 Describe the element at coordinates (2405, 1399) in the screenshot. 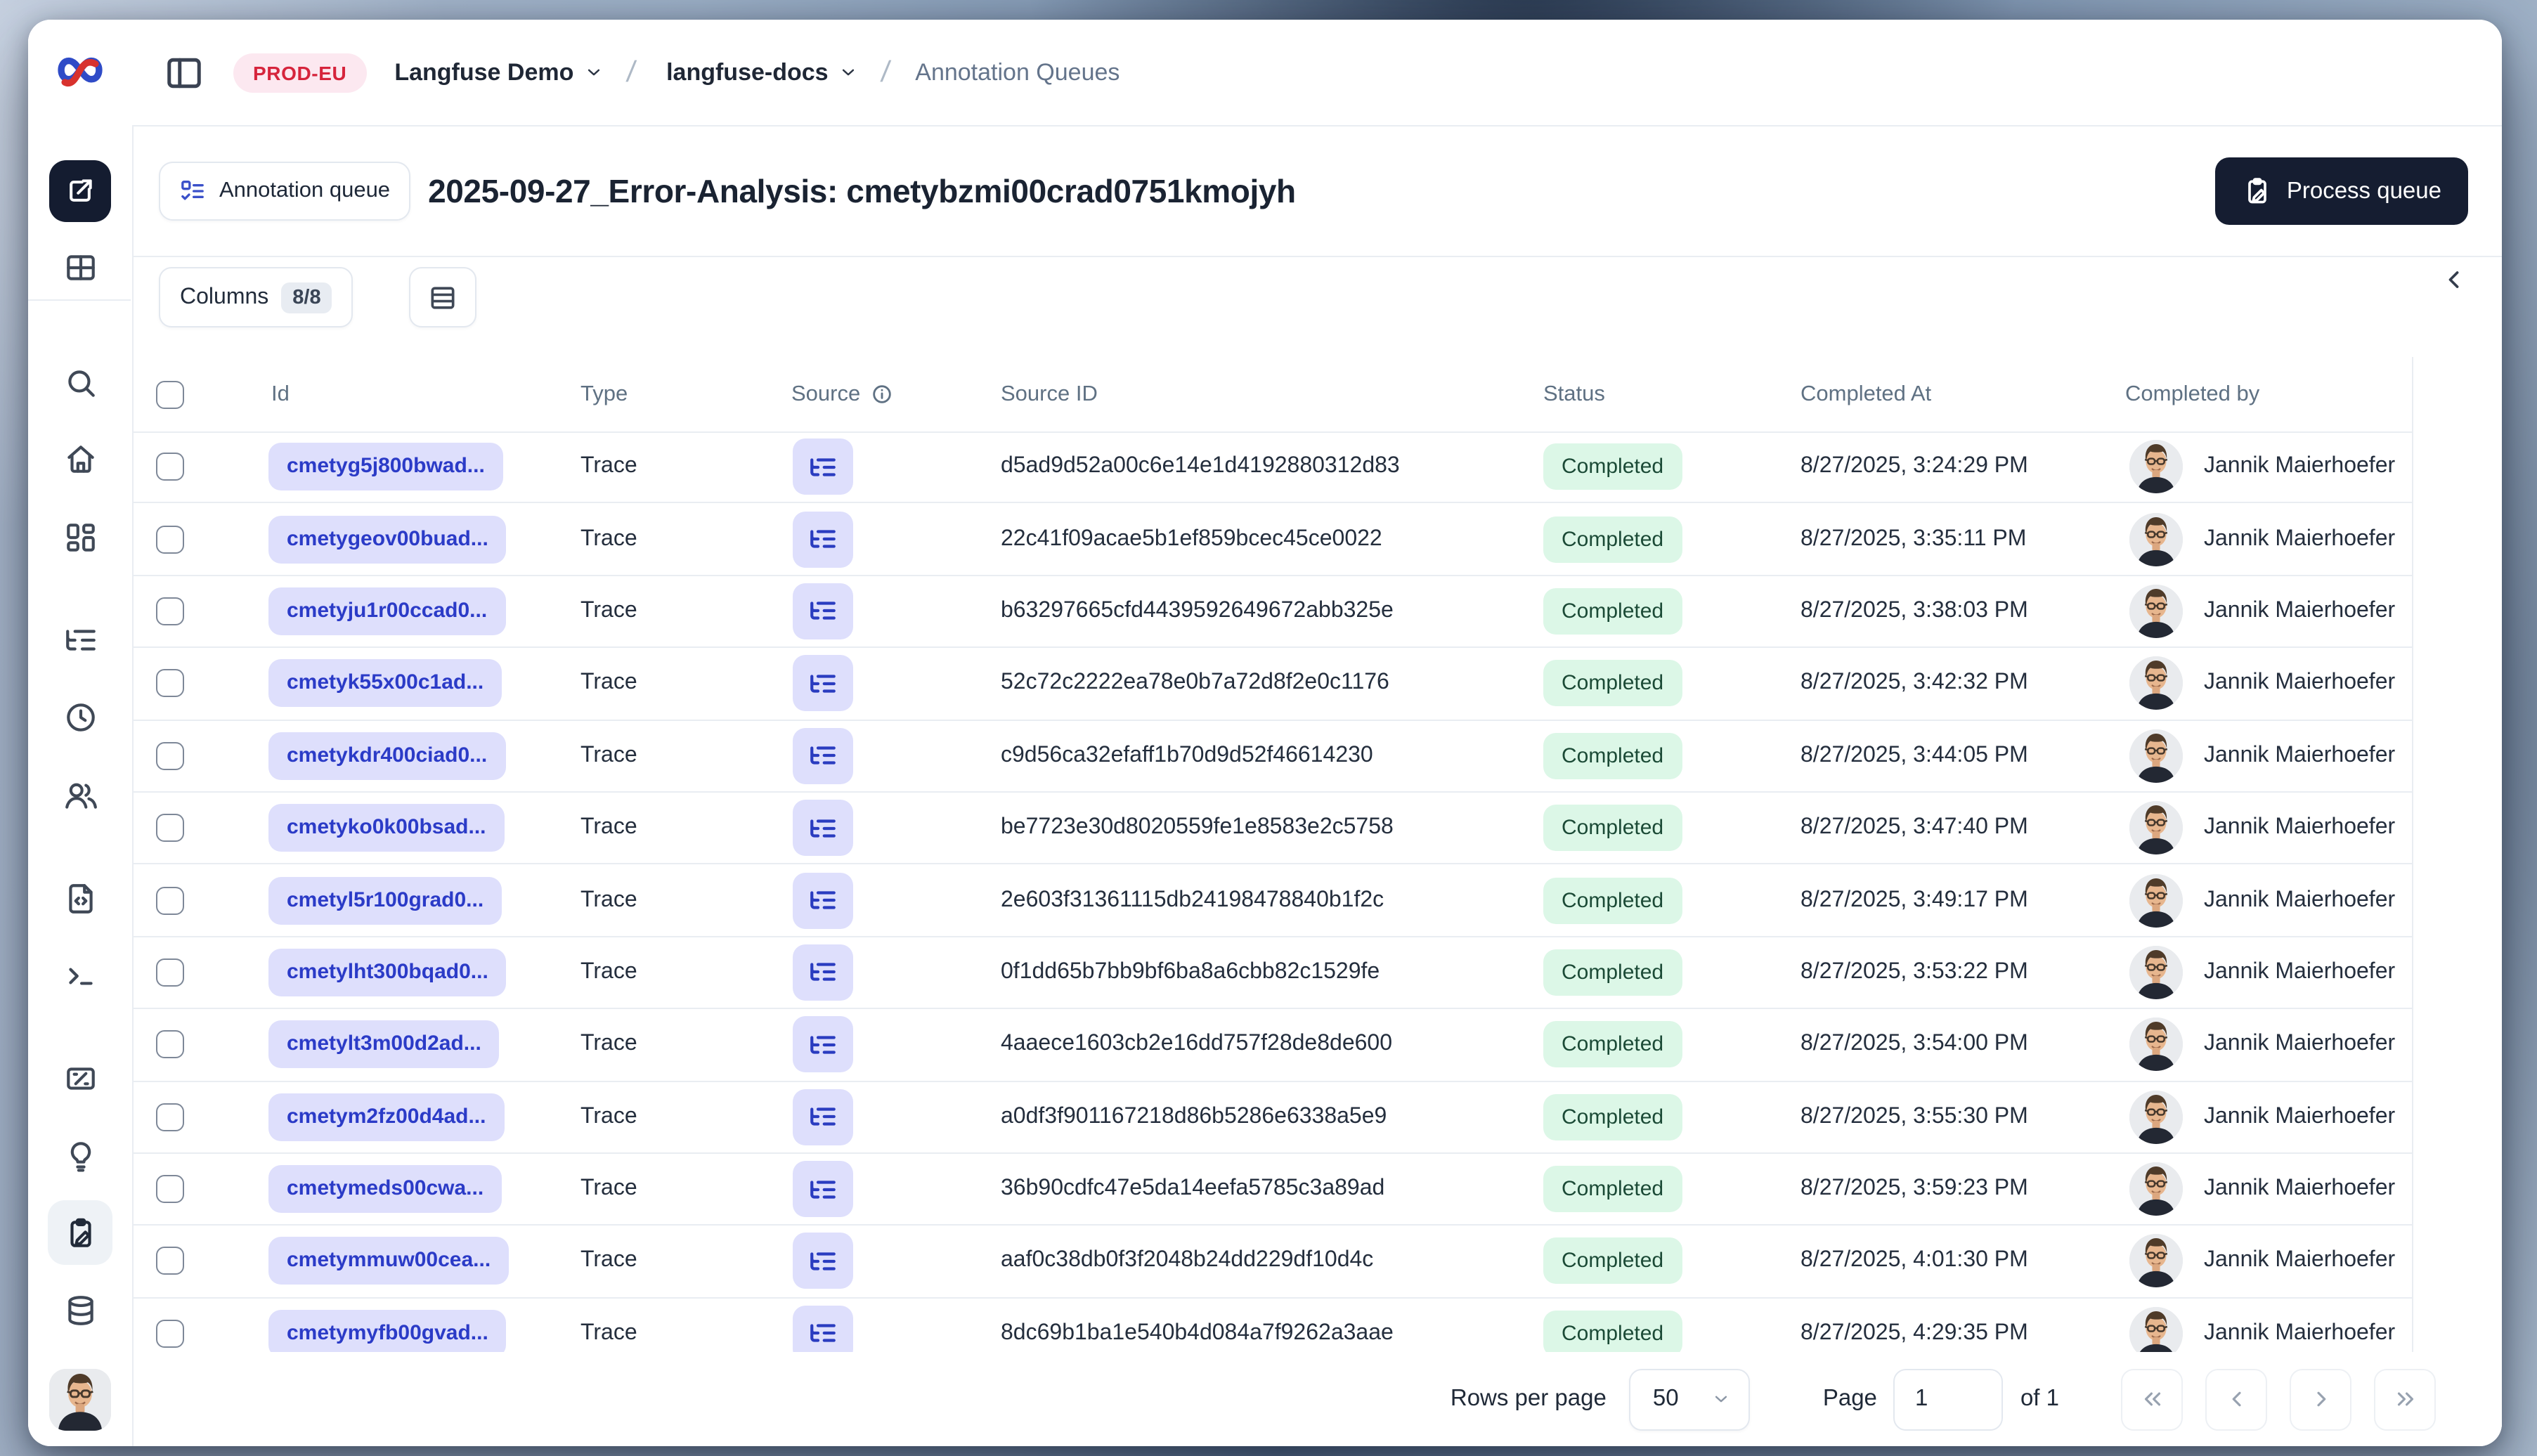

I see `last-page-button` at that location.